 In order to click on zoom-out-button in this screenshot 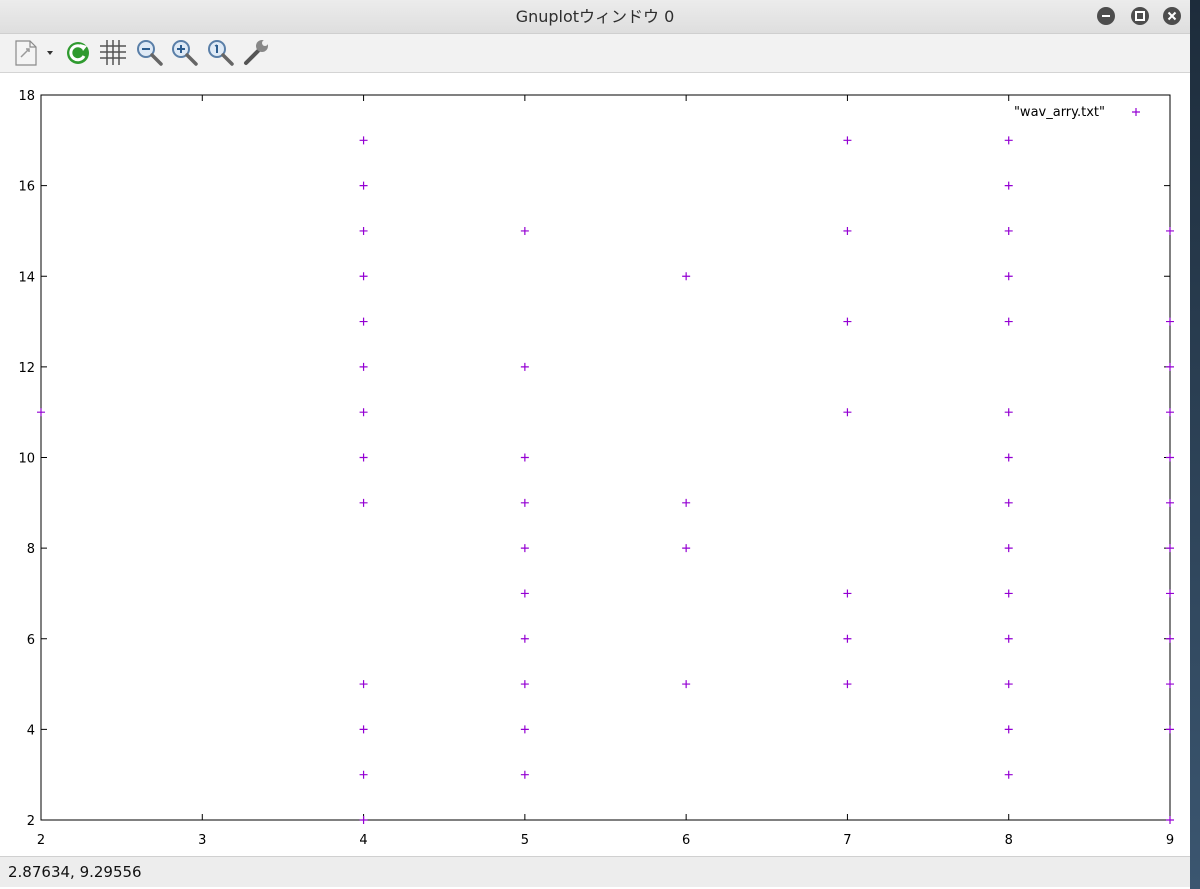, I will do `click(149, 52)`.